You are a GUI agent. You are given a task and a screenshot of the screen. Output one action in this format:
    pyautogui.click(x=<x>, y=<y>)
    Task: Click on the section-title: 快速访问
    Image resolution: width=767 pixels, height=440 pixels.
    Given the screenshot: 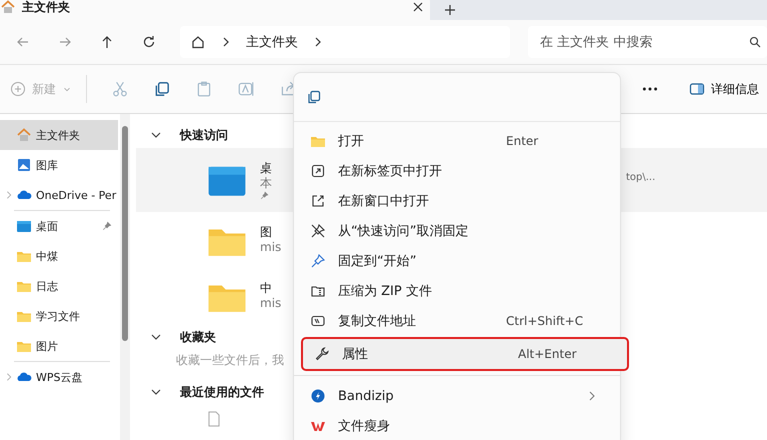 What is the action you would take?
    pyautogui.click(x=204, y=135)
    